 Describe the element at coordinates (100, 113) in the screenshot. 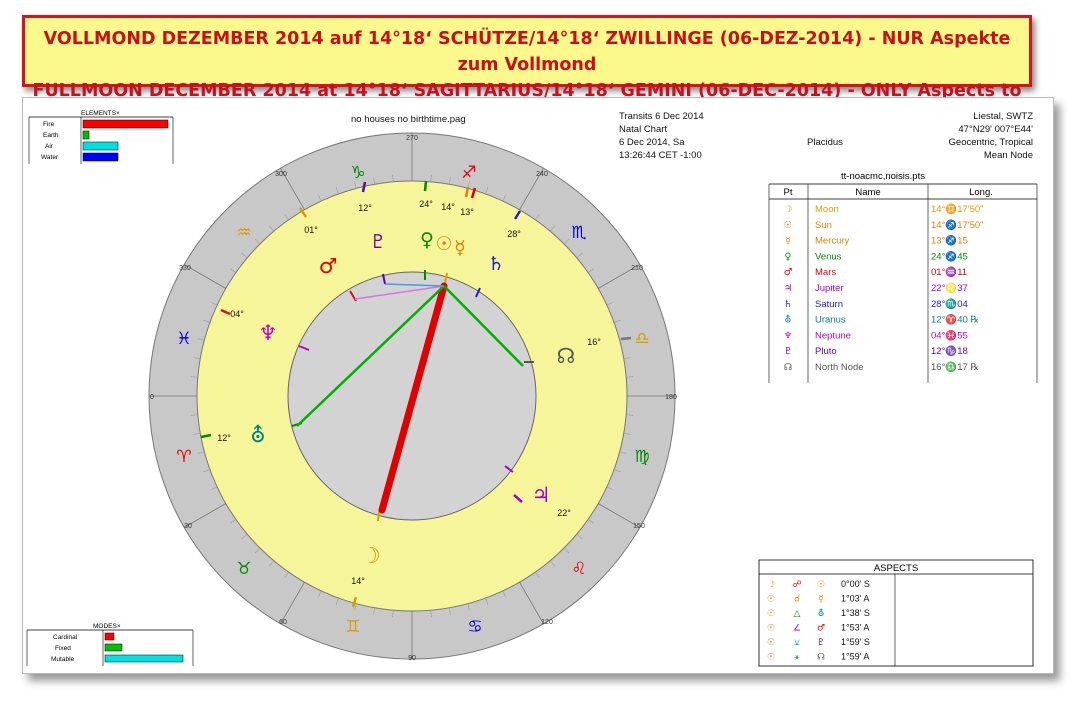

I see `elements-title: ELEMENTS×` at that location.